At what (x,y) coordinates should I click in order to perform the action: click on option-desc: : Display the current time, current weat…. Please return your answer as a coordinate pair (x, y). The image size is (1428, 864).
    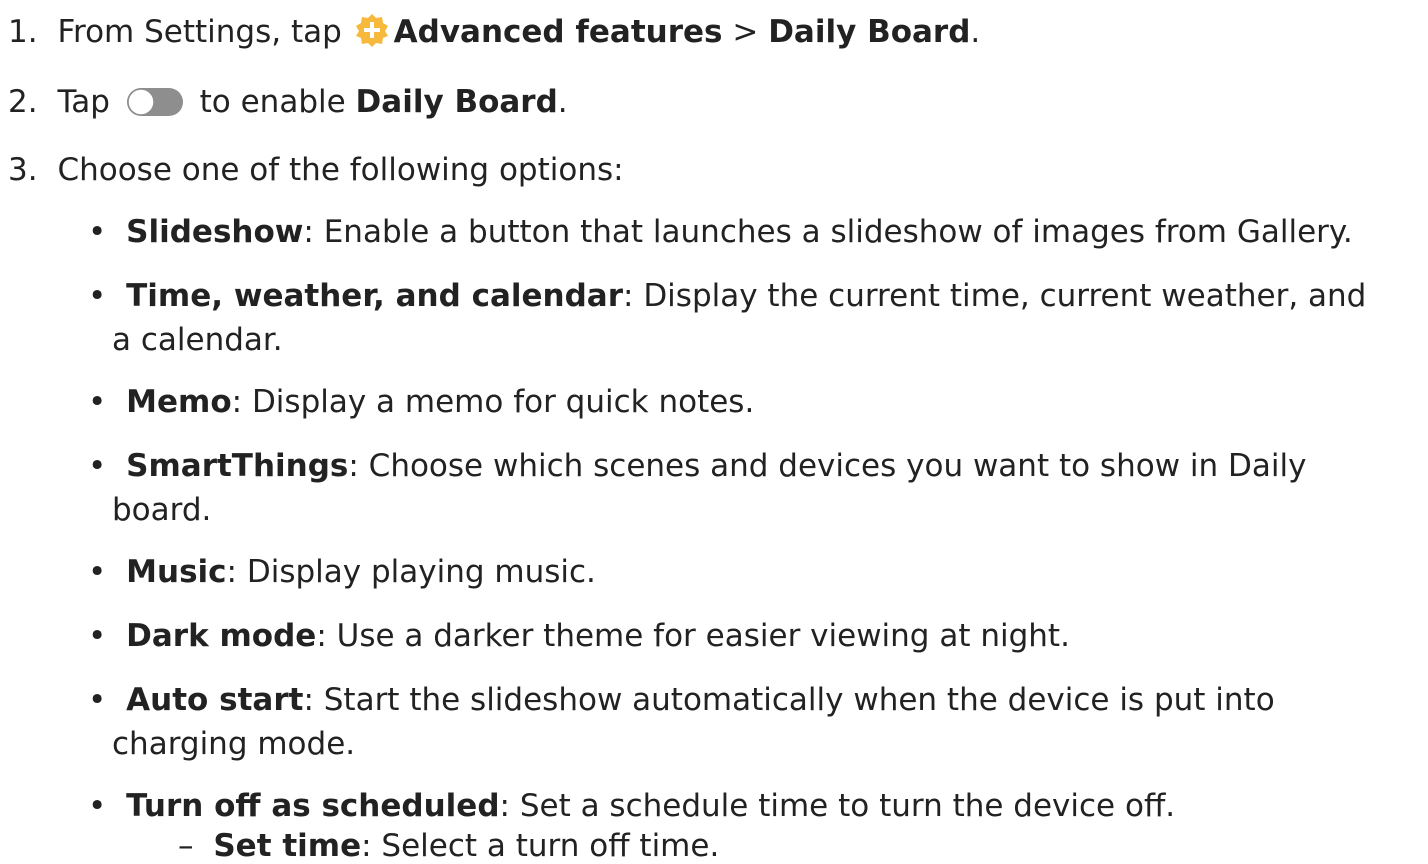
    Looking at the image, I should click on (995, 296).